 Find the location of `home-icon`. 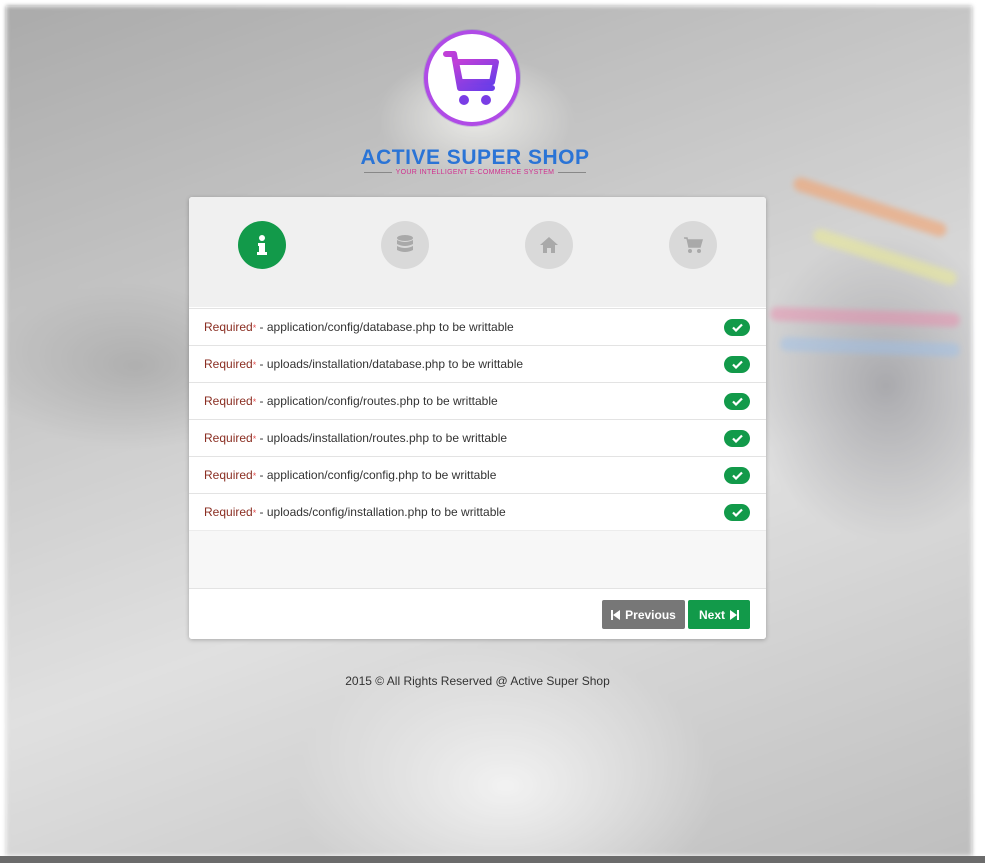

home-icon is located at coordinates (549, 245).